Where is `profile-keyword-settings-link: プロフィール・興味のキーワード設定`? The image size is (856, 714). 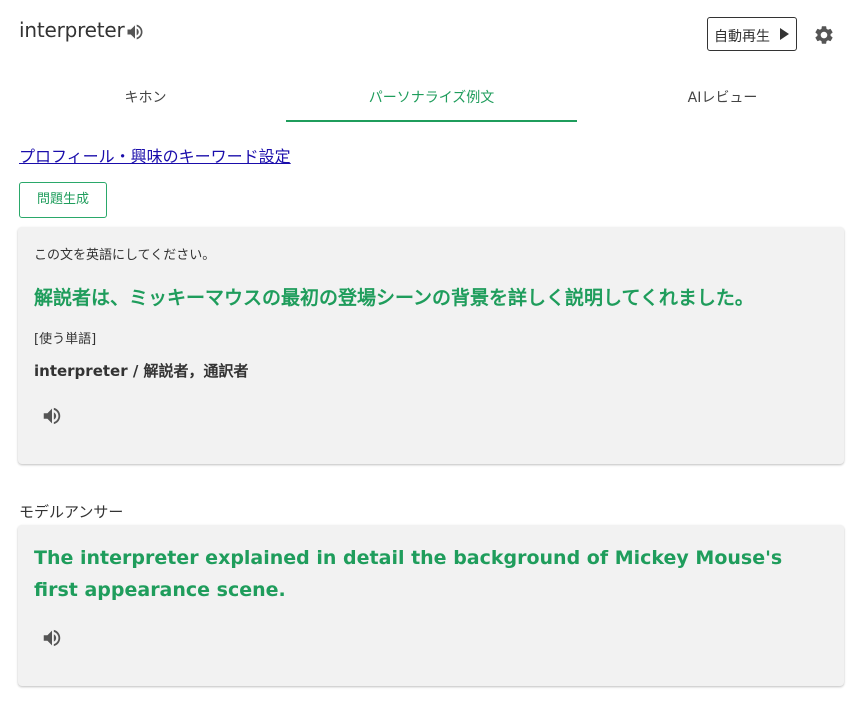
profile-keyword-settings-link: プロフィール・興味のキーワード設定 is located at coordinates (155, 155).